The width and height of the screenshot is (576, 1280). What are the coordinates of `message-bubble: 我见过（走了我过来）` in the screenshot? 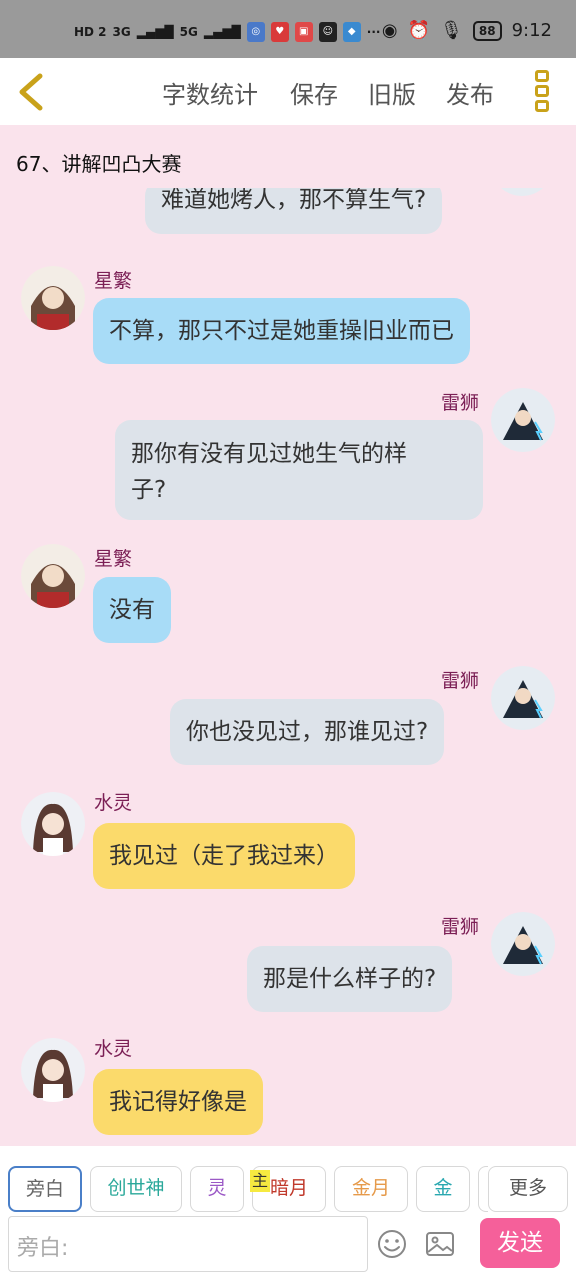 It's located at (224, 856).